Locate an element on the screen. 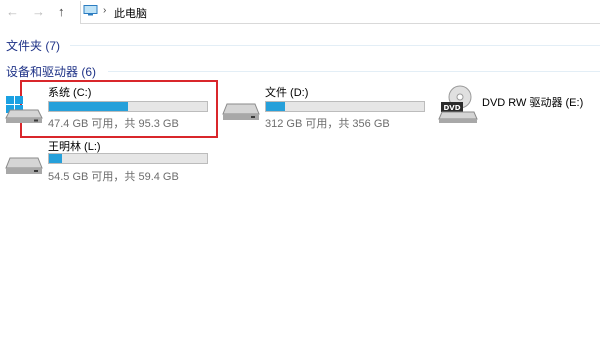  navigation-bar: ← → ↑ › 此电脑 is located at coordinates (300, 13).